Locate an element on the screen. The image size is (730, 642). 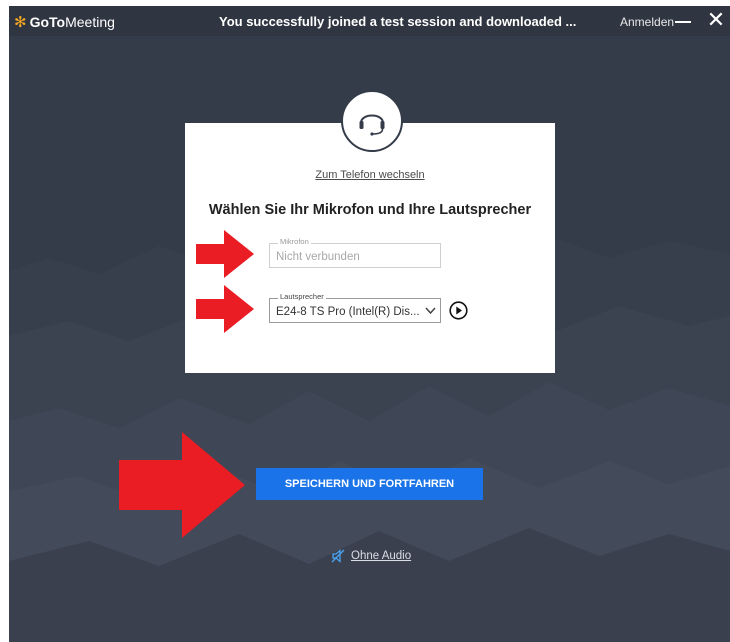
minimize-icon is located at coordinates (683, 22).